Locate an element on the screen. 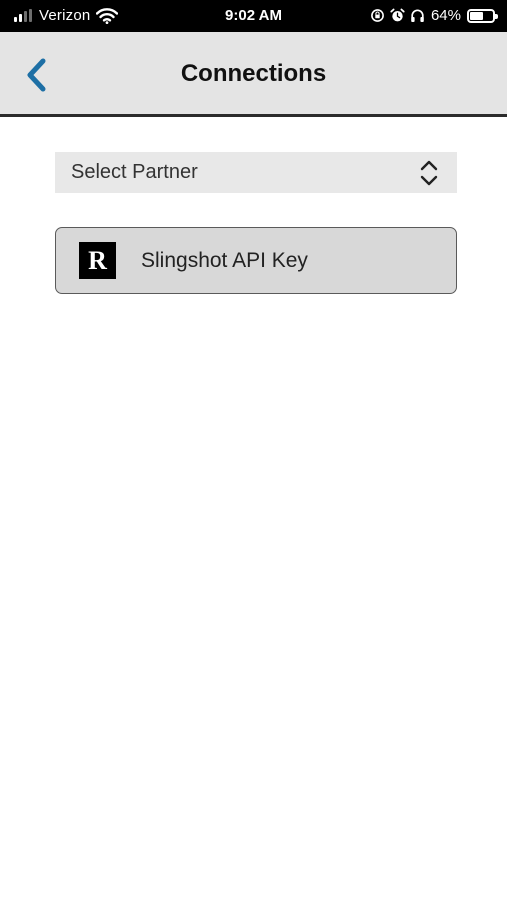 The image size is (507, 900). select-partner-dropdown: Select Partner is located at coordinates (256, 172).